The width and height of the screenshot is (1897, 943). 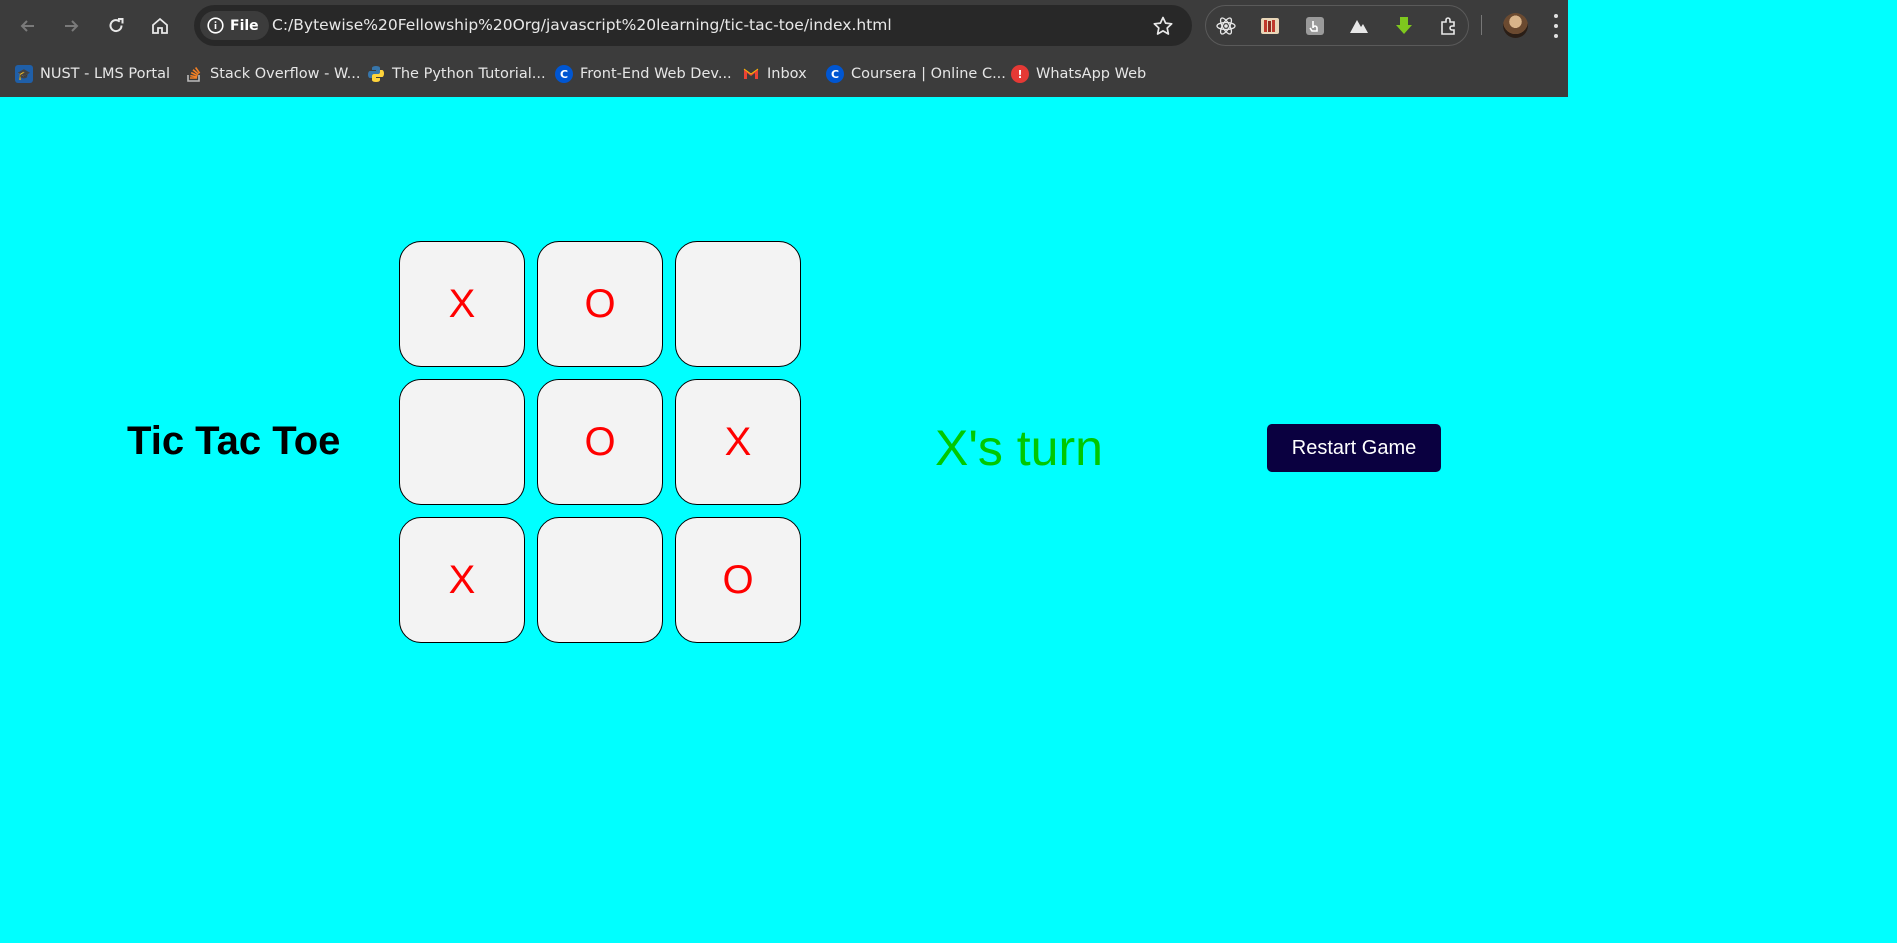 I want to click on reload-button, so click(x=116, y=26).